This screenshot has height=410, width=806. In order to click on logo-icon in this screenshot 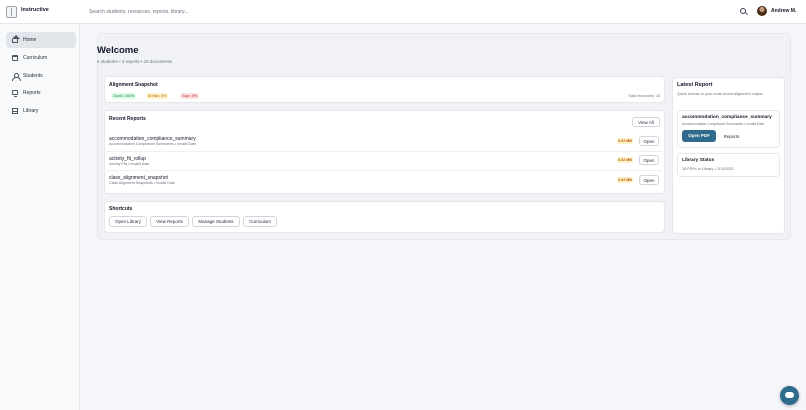, I will do `click(11, 12)`.